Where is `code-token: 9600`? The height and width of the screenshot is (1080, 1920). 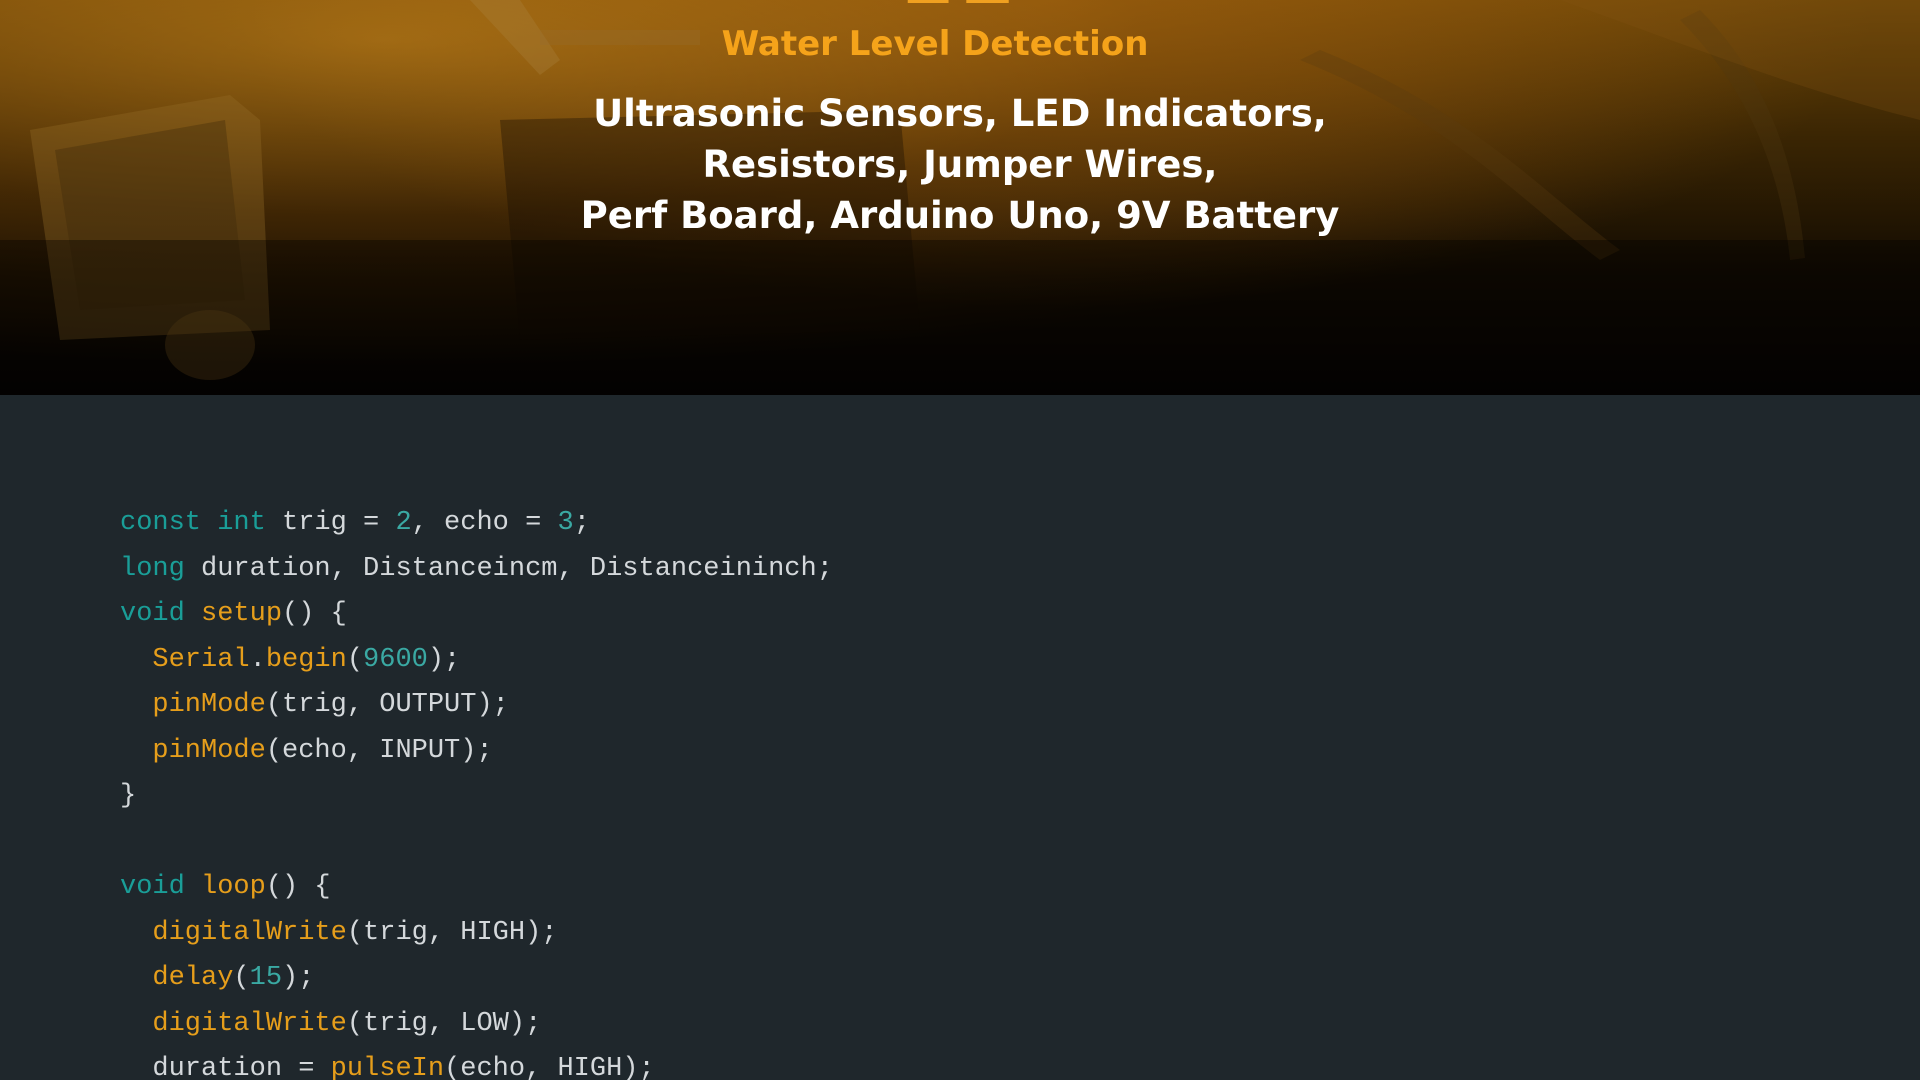 code-token: 9600 is located at coordinates (395, 659).